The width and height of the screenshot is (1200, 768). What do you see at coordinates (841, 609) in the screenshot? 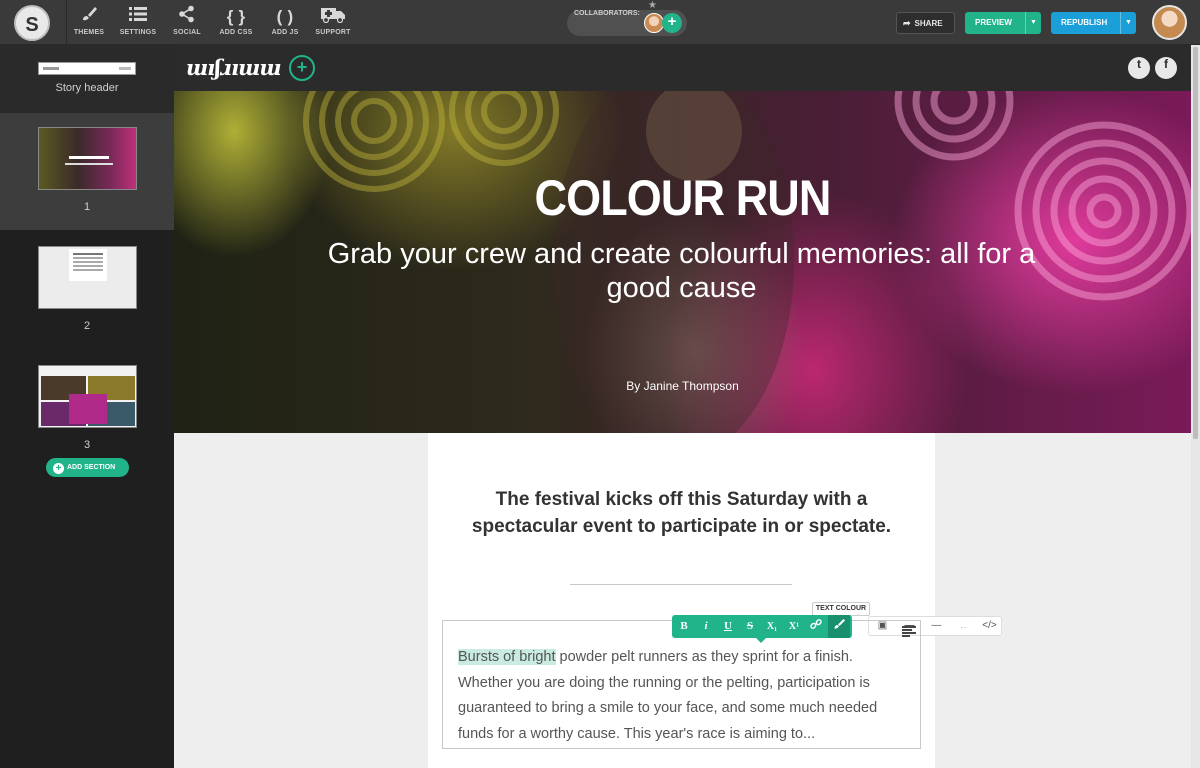
I see `text-colour-tooltip: TEXT COLOUR` at bounding box center [841, 609].